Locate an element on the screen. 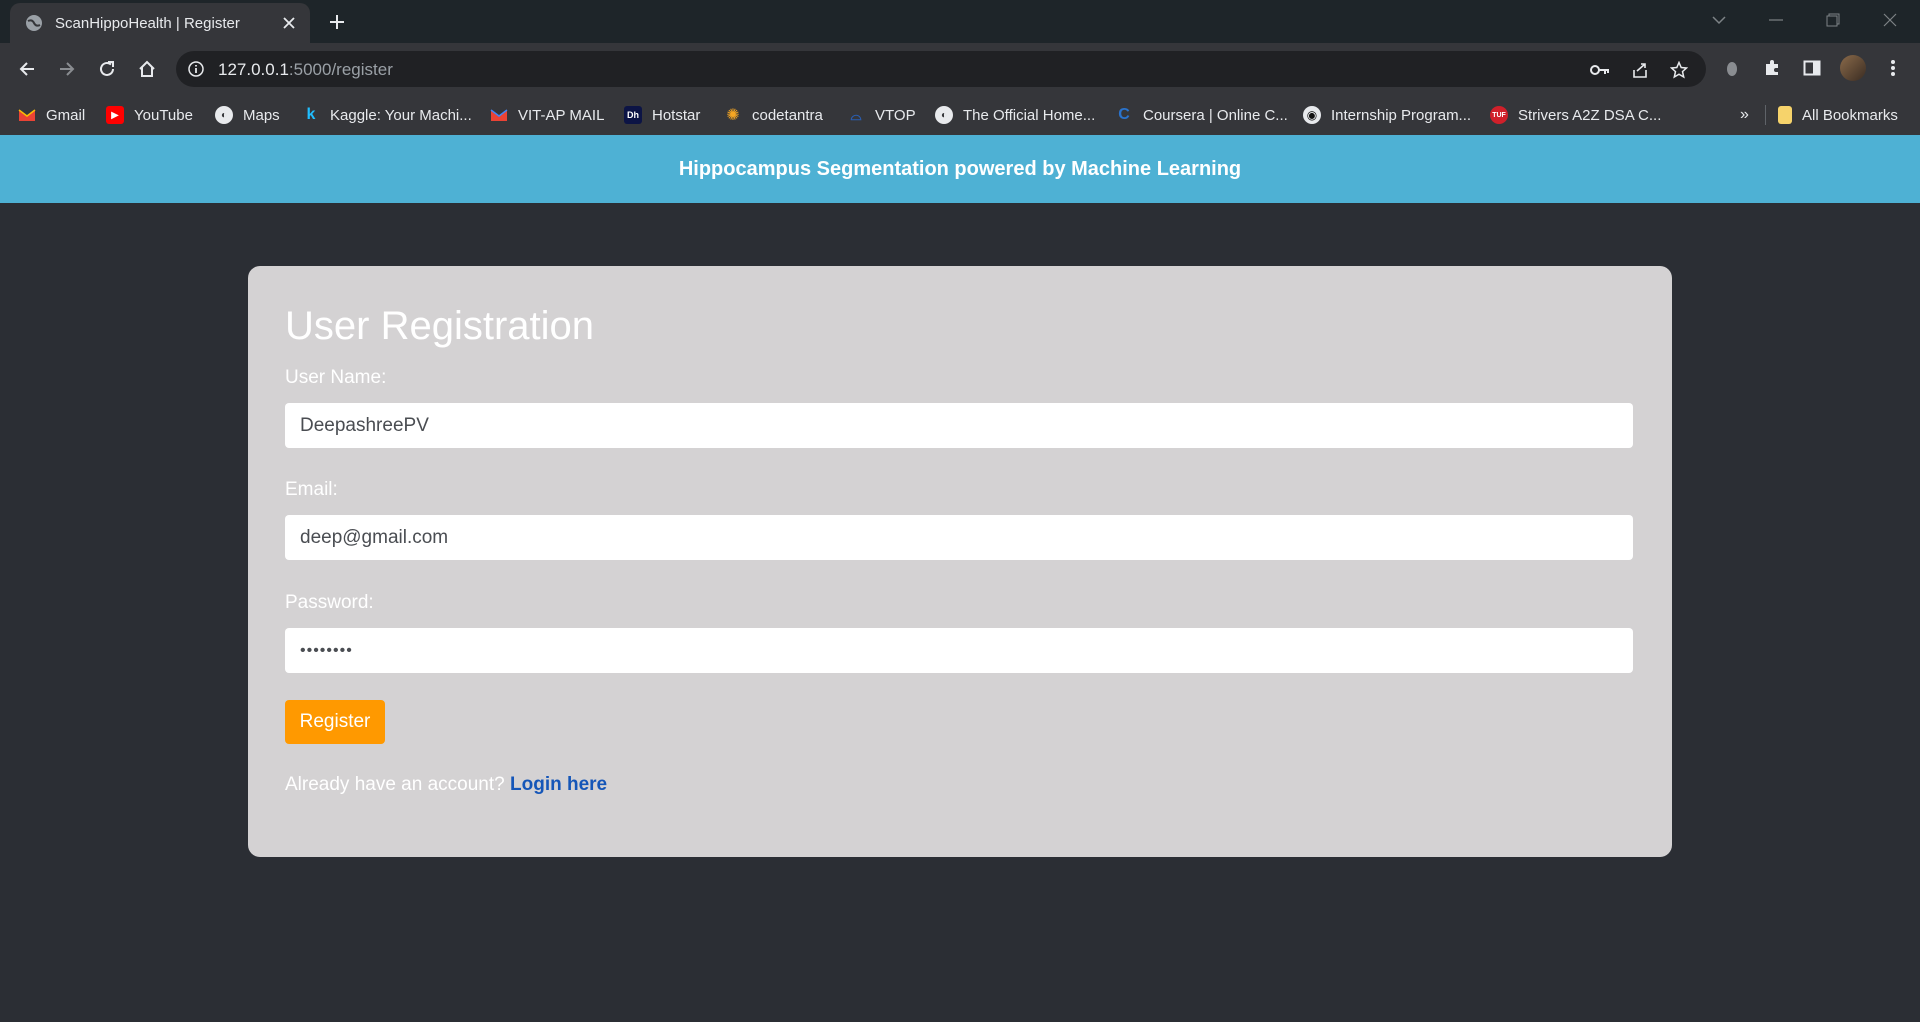 Image resolution: width=1920 pixels, height=1022 pixels. internship-icon: ◉ is located at coordinates (1312, 115).